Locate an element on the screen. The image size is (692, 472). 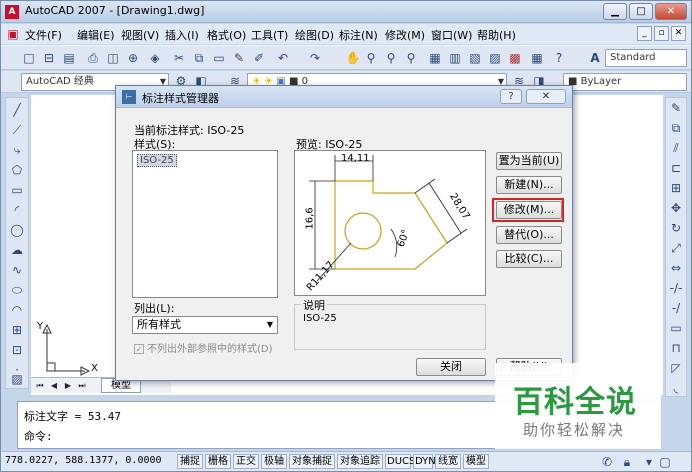
properties-icon: ▦ is located at coordinates (435, 58).